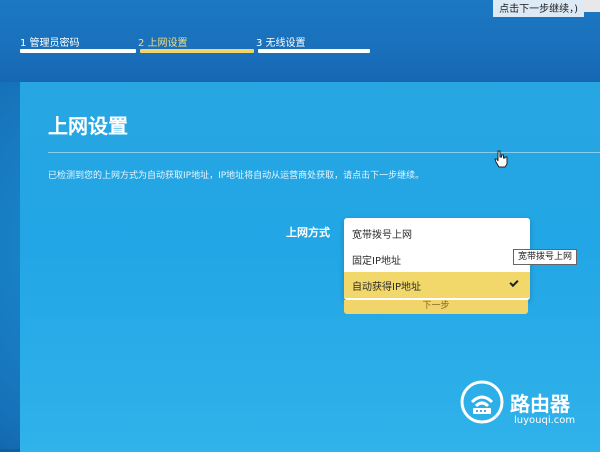  What do you see at coordinates (197, 51) in the screenshot?
I see `step-2-bar` at bounding box center [197, 51].